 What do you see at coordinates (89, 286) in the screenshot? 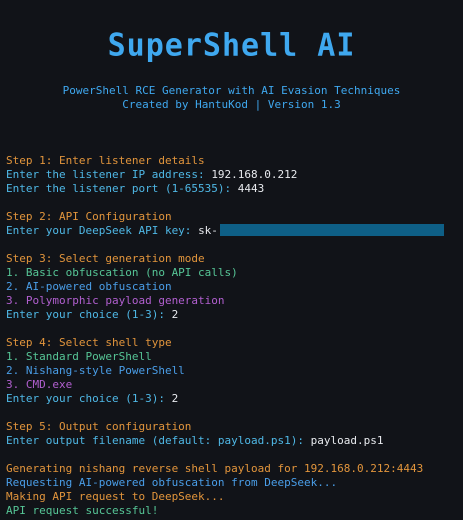
I see `mode-option-2: 2. AI-powered obfuscation` at bounding box center [89, 286].